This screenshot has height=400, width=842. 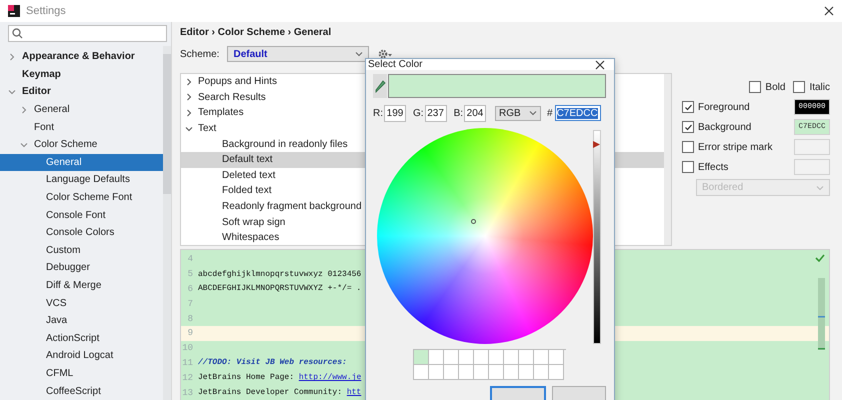 What do you see at coordinates (187, 348) in the screenshot?
I see `line-number: 10` at bounding box center [187, 348].